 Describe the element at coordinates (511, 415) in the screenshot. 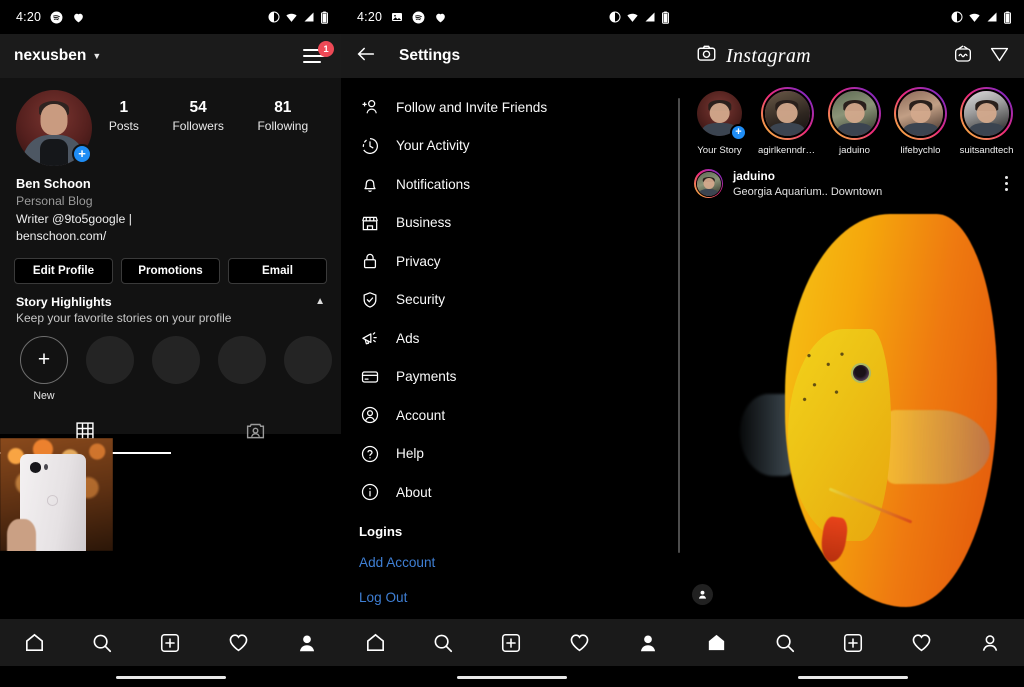

I see `settings-item-account: Account` at that location.